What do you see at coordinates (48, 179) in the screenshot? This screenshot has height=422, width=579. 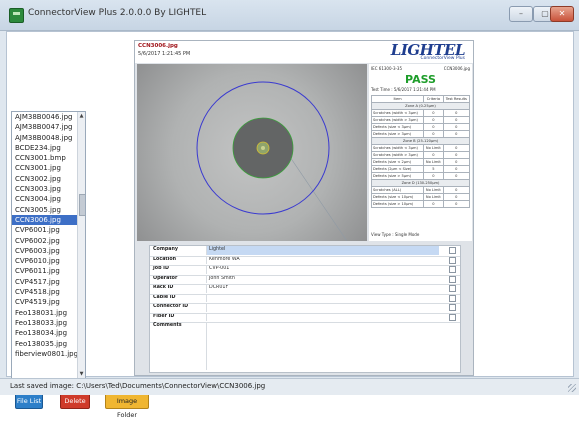 I see `file-list-item: CCN3002.jpg` at bounding box center [48, 179].